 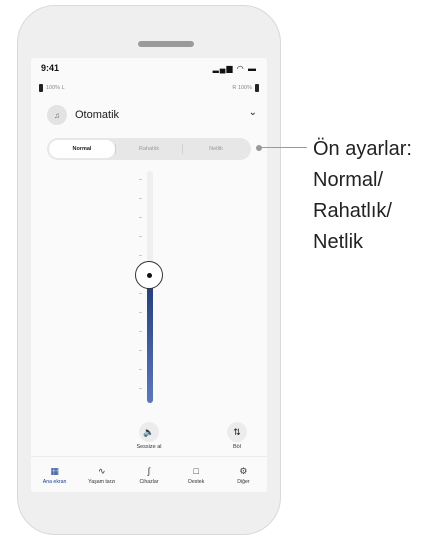 What do you see at coordinates (196, 471) in the screenshot?
I see `chat-icon: □` at bounding box center [196, 471].